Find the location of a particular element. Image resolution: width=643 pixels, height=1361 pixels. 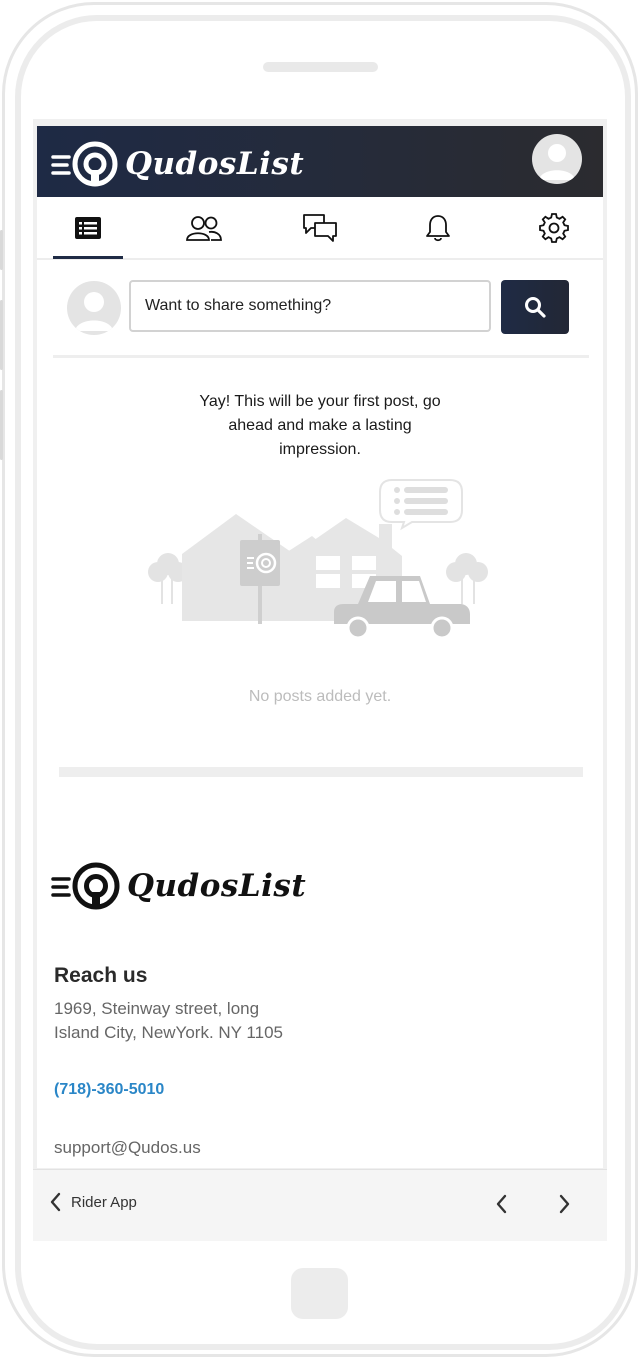

search-icon is located at coordinates (535, 307).